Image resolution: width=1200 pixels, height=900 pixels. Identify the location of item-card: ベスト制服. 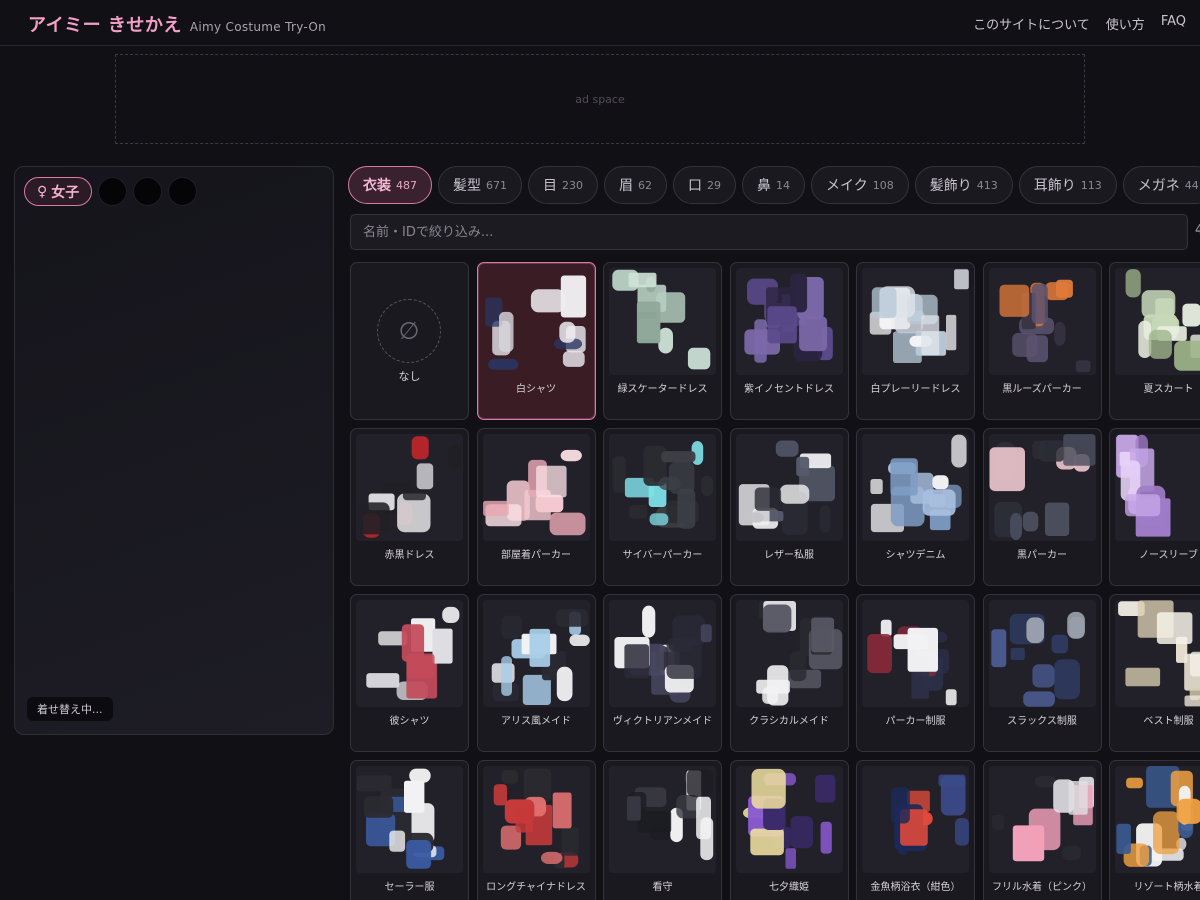
(1154, 673).